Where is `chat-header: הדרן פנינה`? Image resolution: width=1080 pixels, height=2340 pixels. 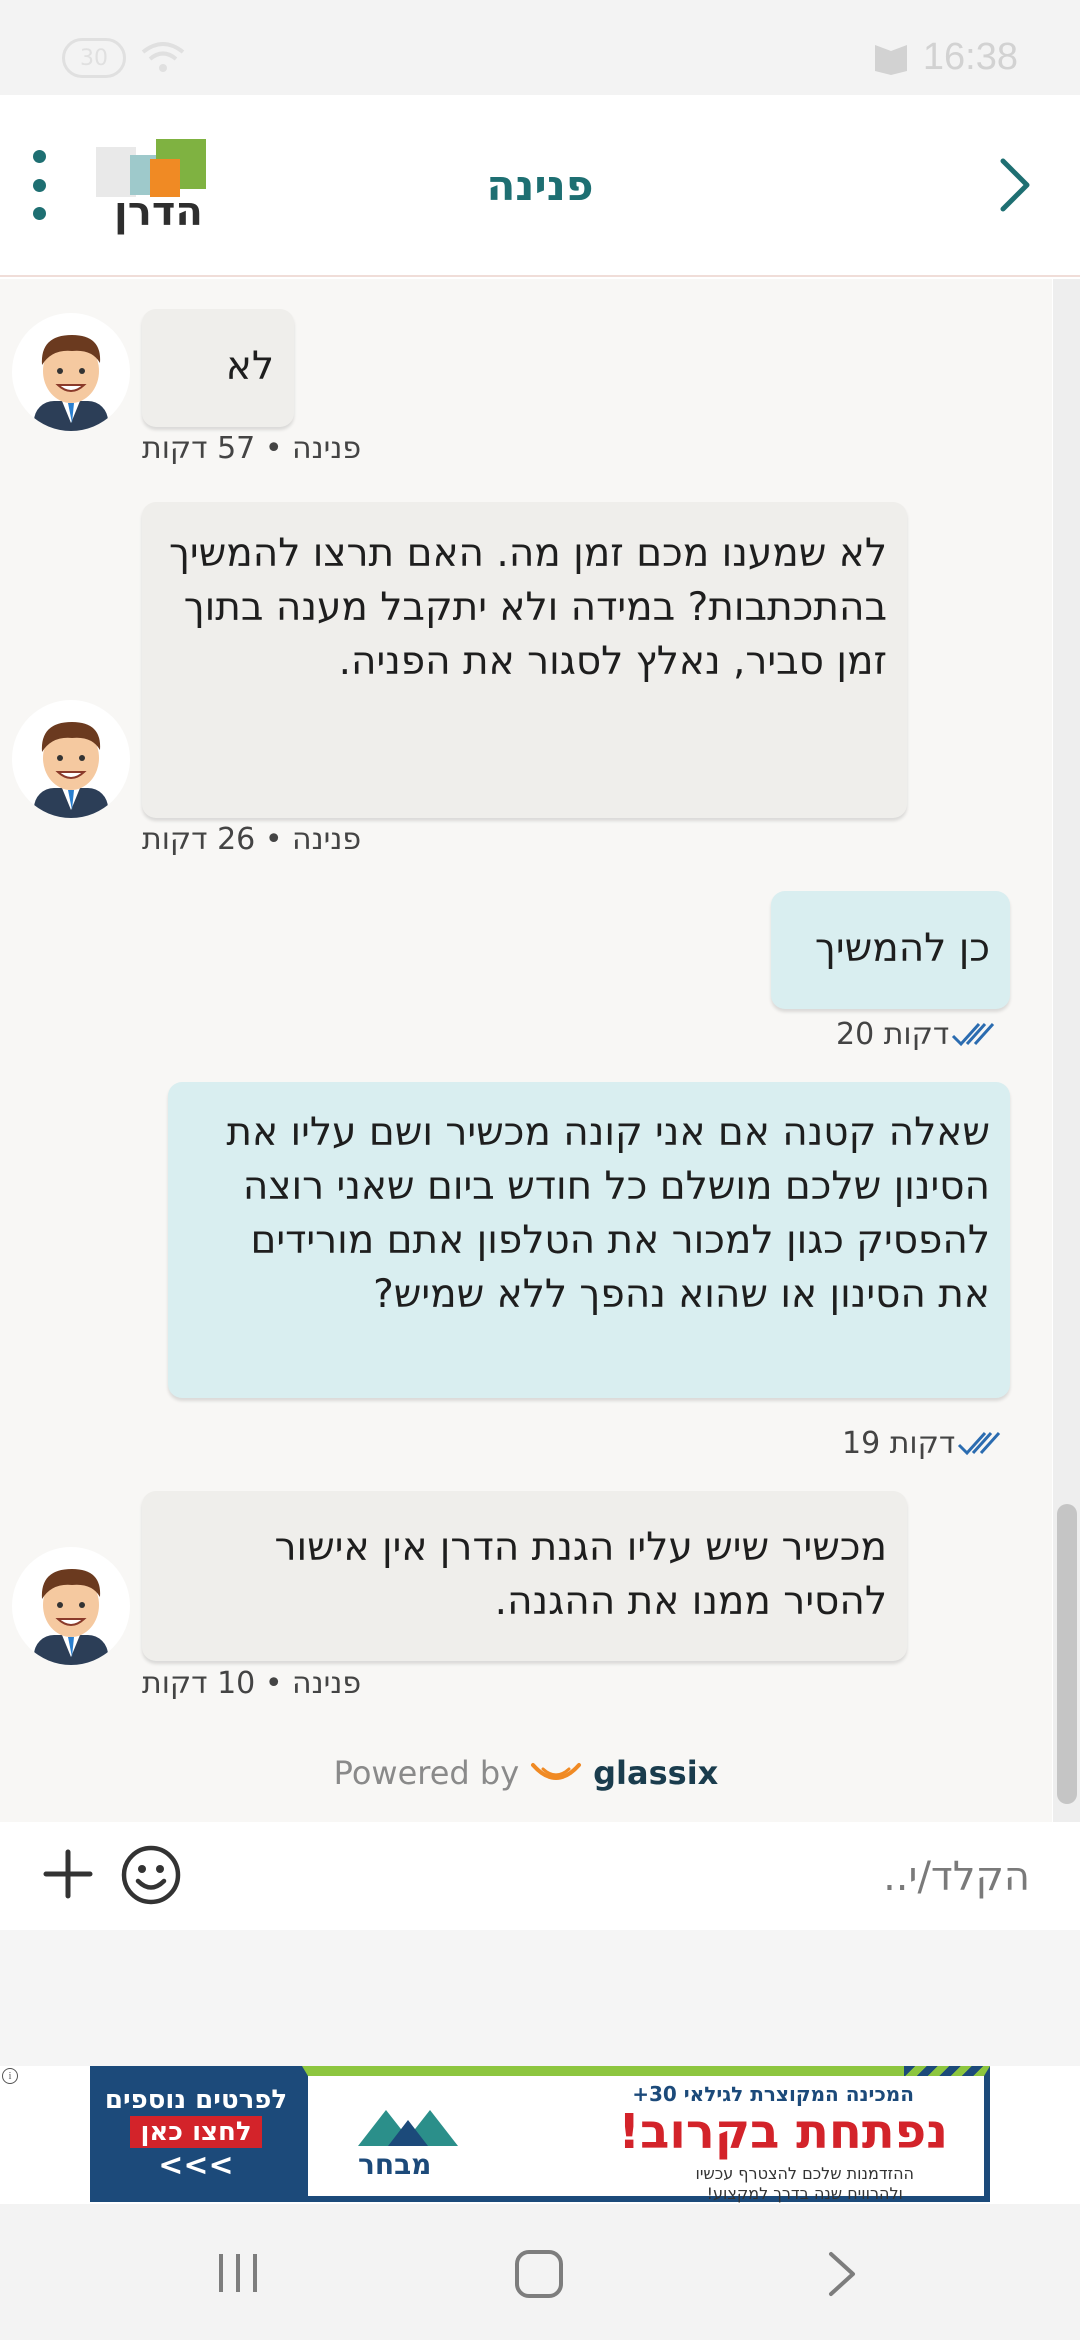
chat-header: הדרן פנינה is located at coordinates (540, 186).